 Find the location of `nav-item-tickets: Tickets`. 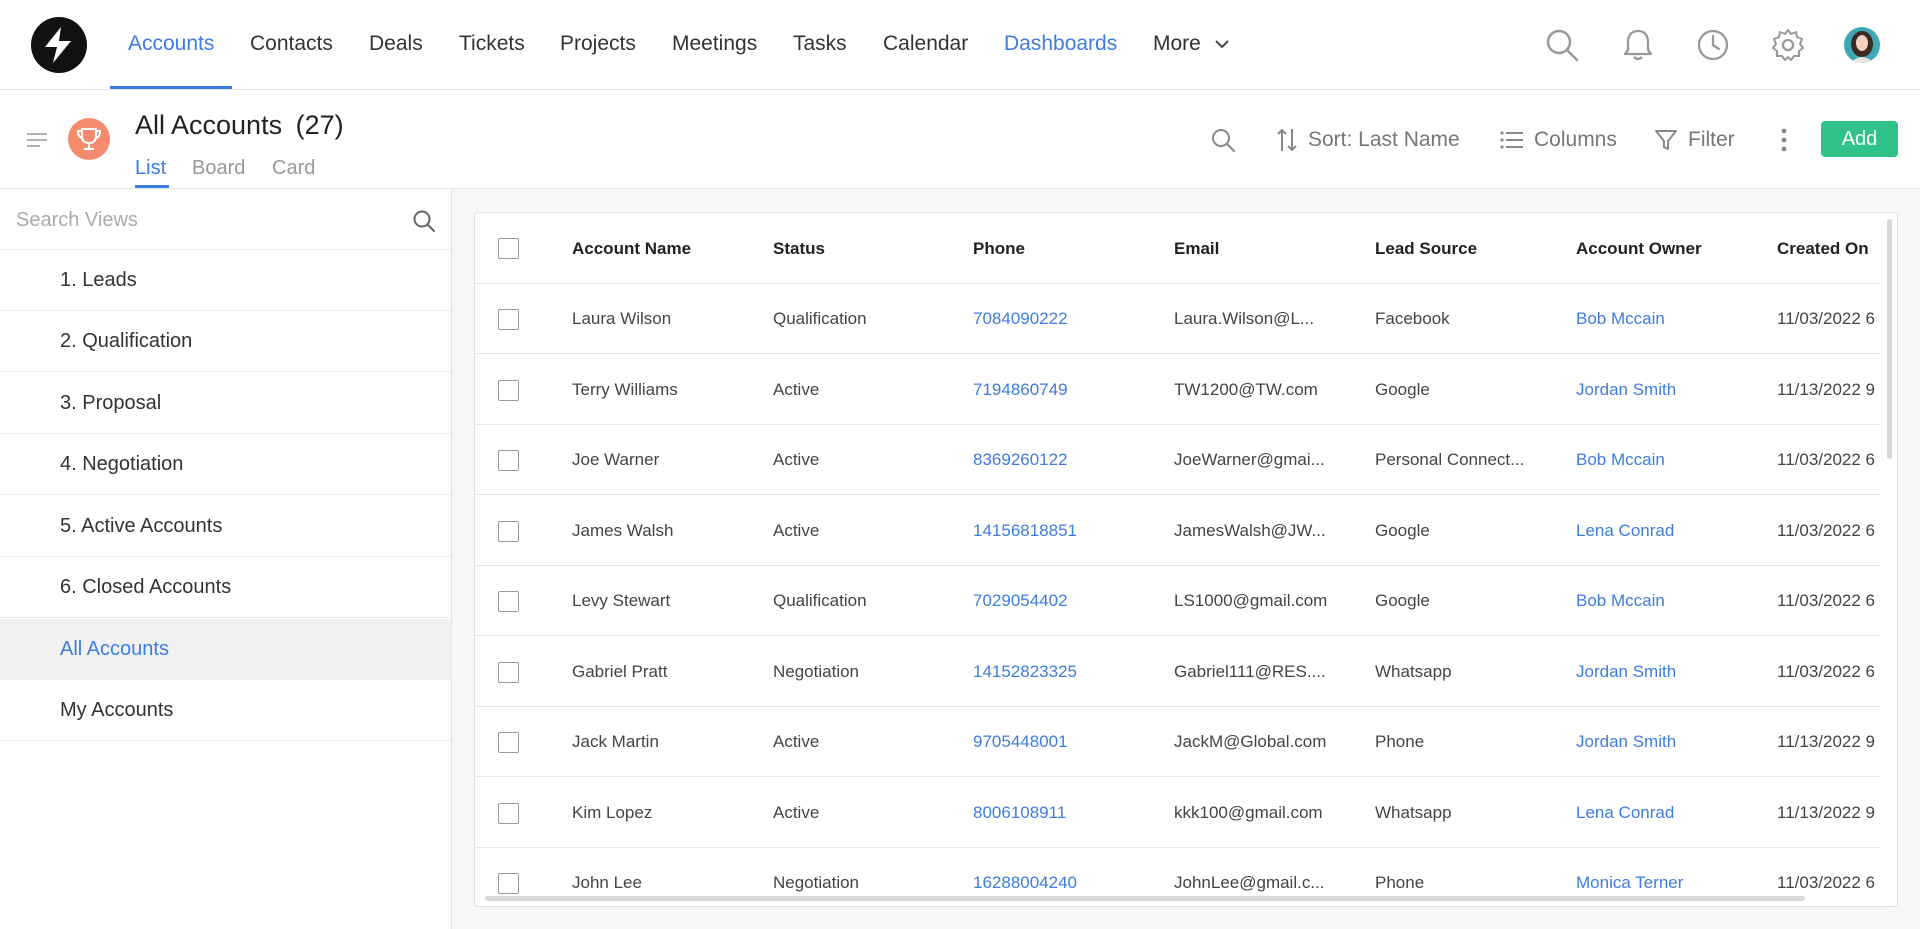

nav-item-tickets: Tickets is located at coordinates (492, 45).